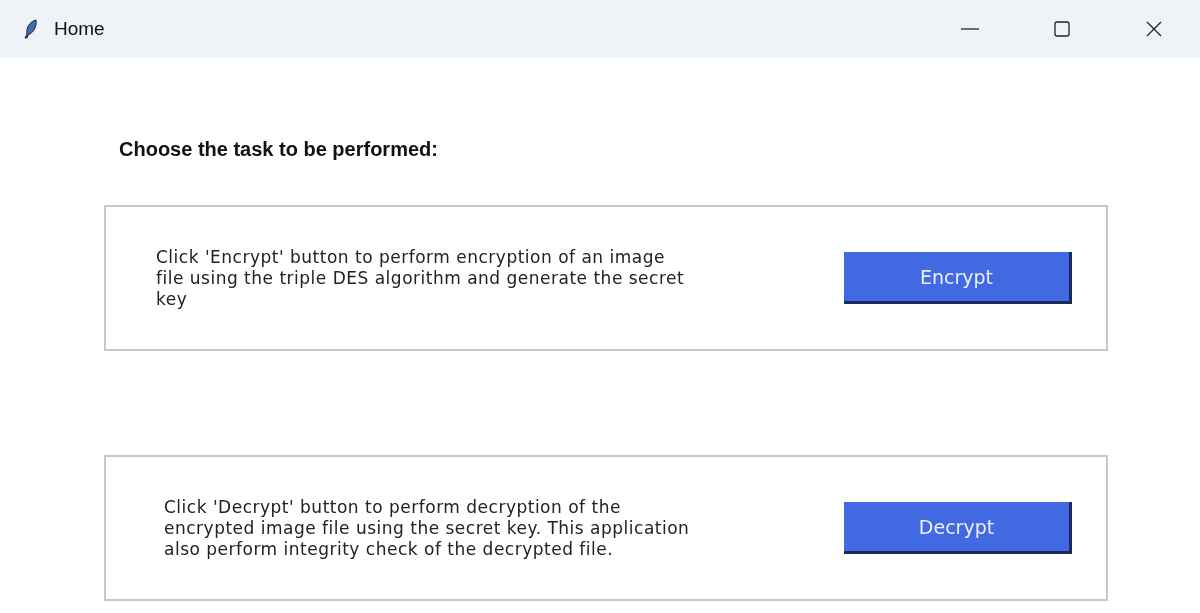 This screenshot has height=613, width=1200. What do you see at coordinates (958, 278) in the screenshot?
I see `task-button: Encrypt` at bounding box center [958, 278].